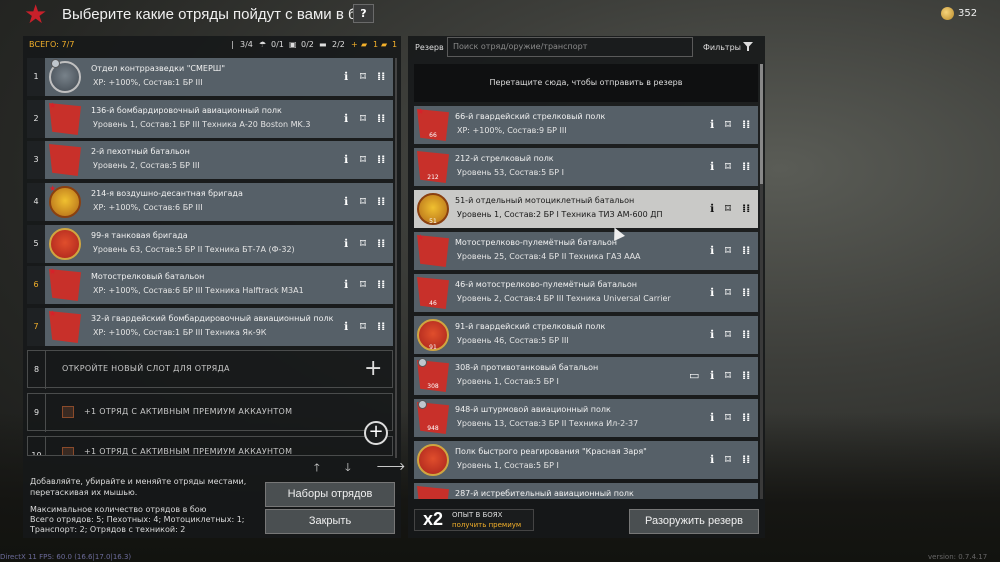 The width and height of the screenshot is (1000, 562). Describe the element at coordinates (422, 404) in the screenshot. I see `premium-badge-icon` at that location.